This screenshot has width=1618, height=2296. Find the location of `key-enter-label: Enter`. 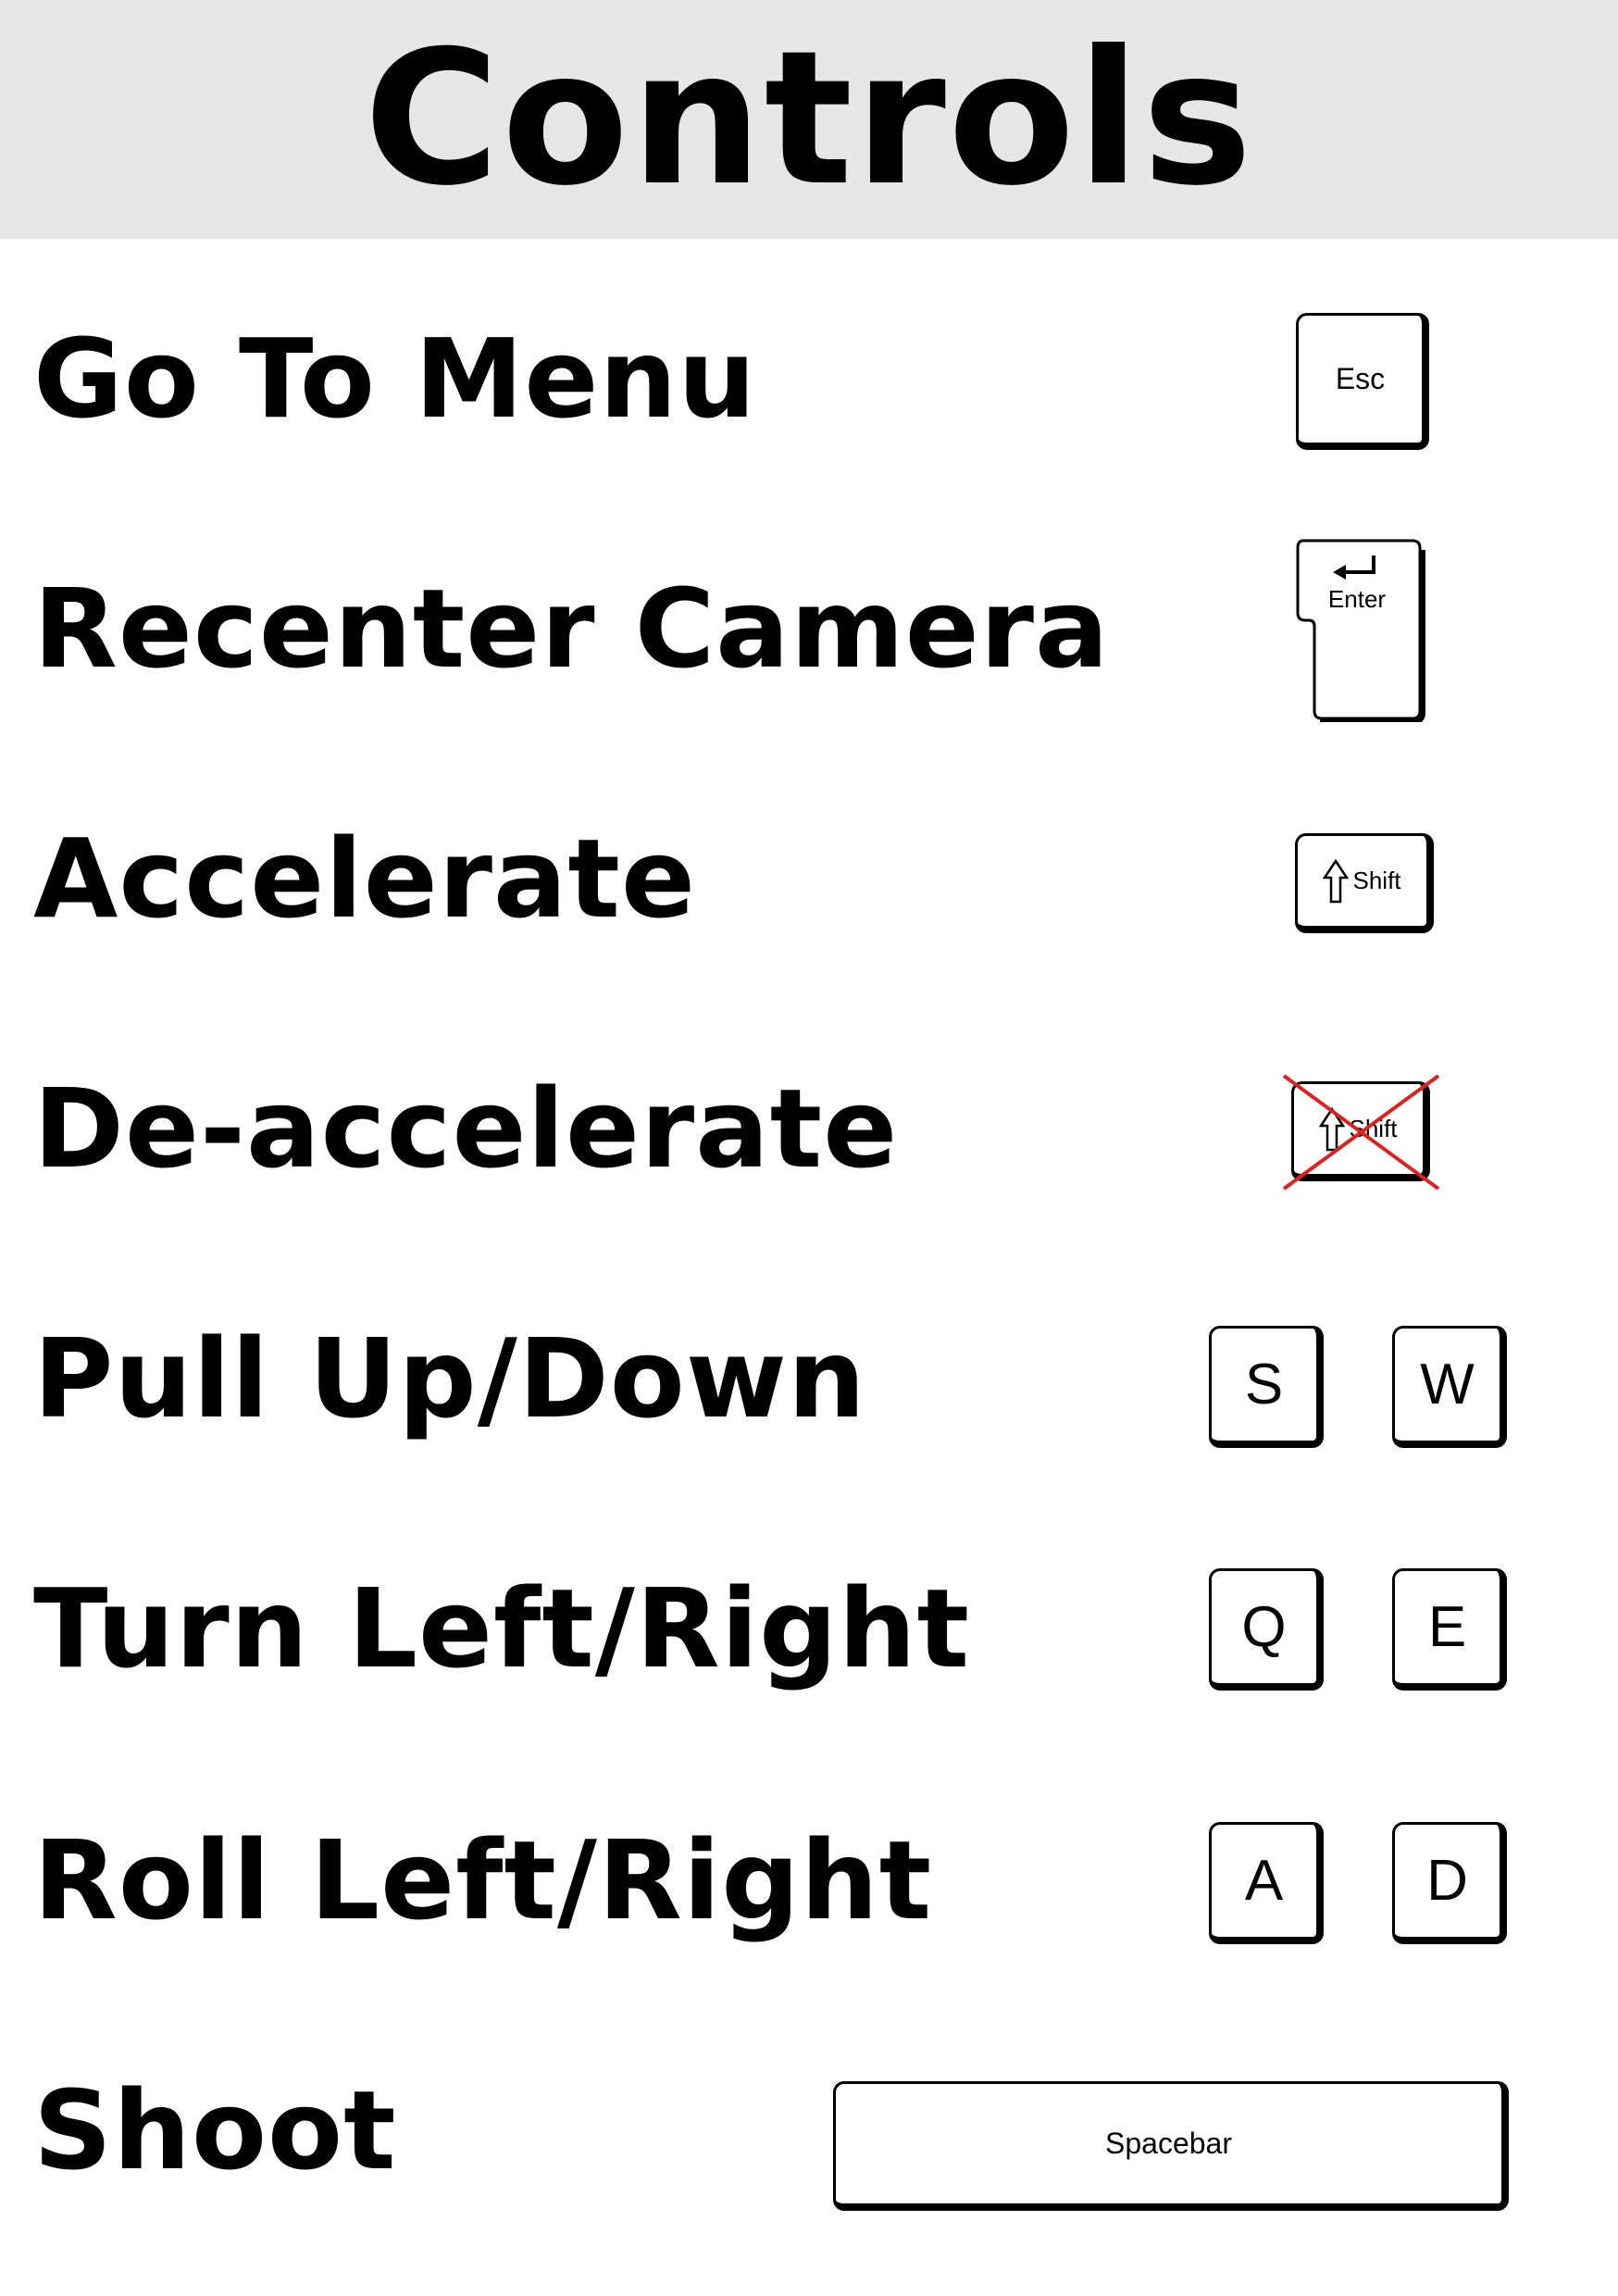

key-enter-label: Enter is located at coordinates (1357, 599).